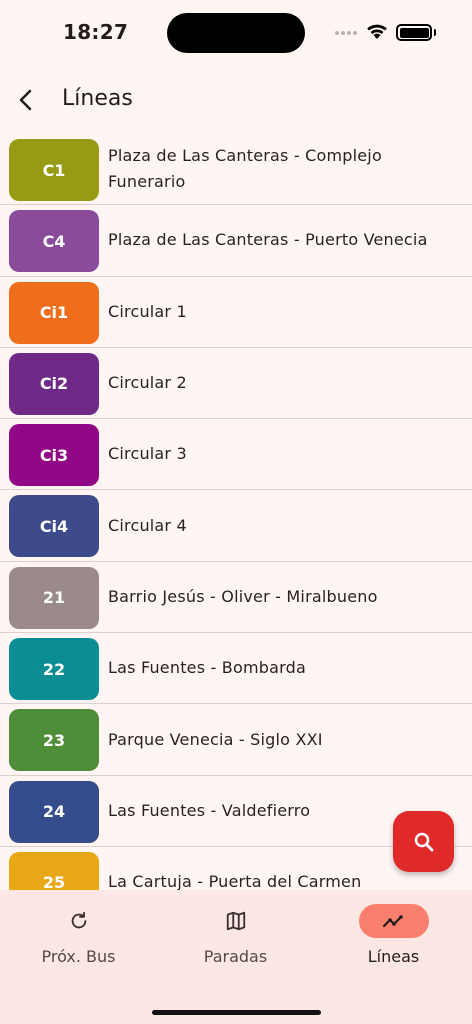 The height and width of the screenshot is (1024, 472). Describe the element at coordinates (377, 31) in the screenshot. I see `wifi-icon` at that location.